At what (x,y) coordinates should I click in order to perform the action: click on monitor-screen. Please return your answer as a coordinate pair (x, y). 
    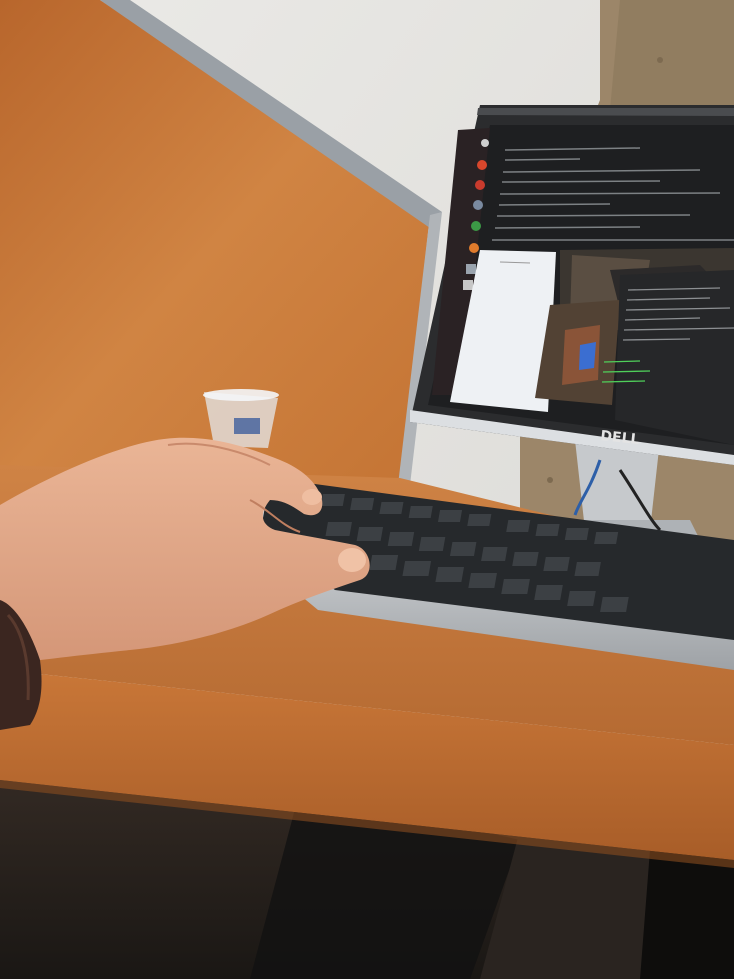
    Looking at the image, I should click on (581, 285).